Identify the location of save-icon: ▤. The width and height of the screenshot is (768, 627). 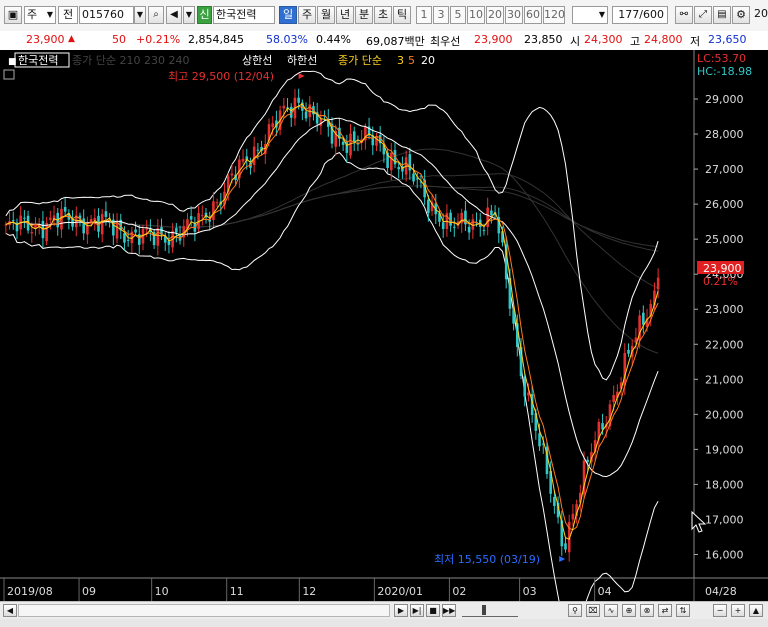
(722, 15).